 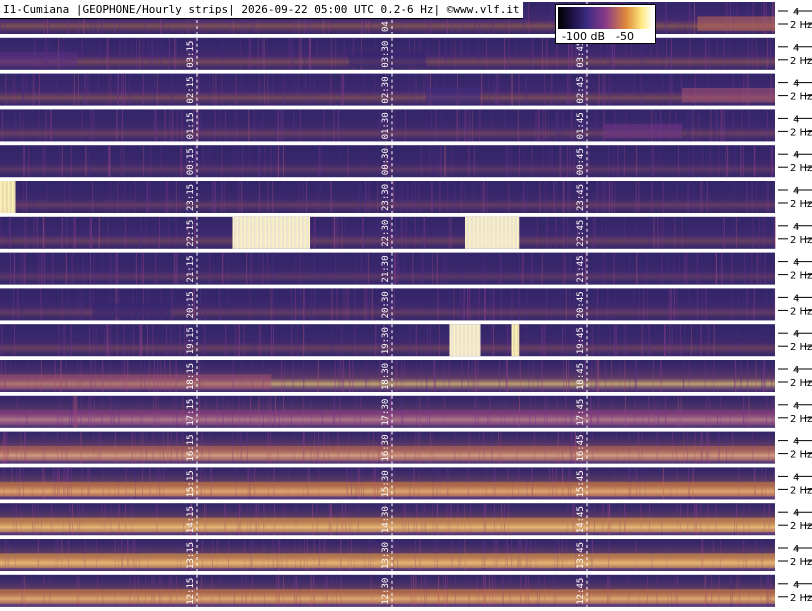 I want to click on strip-0-streak, so click(x=690, y=18).